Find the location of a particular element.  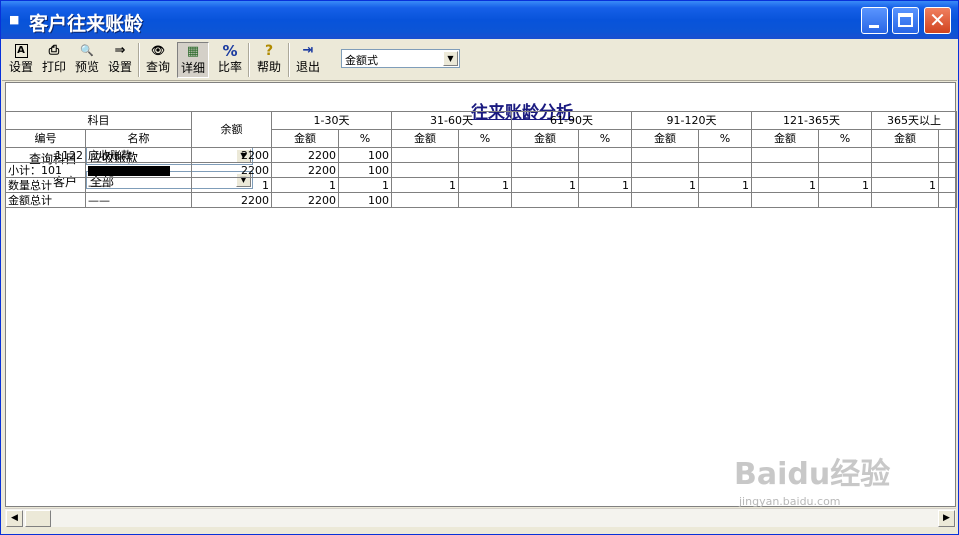

exit-label: 退出 is located at coordinates (307, 67).